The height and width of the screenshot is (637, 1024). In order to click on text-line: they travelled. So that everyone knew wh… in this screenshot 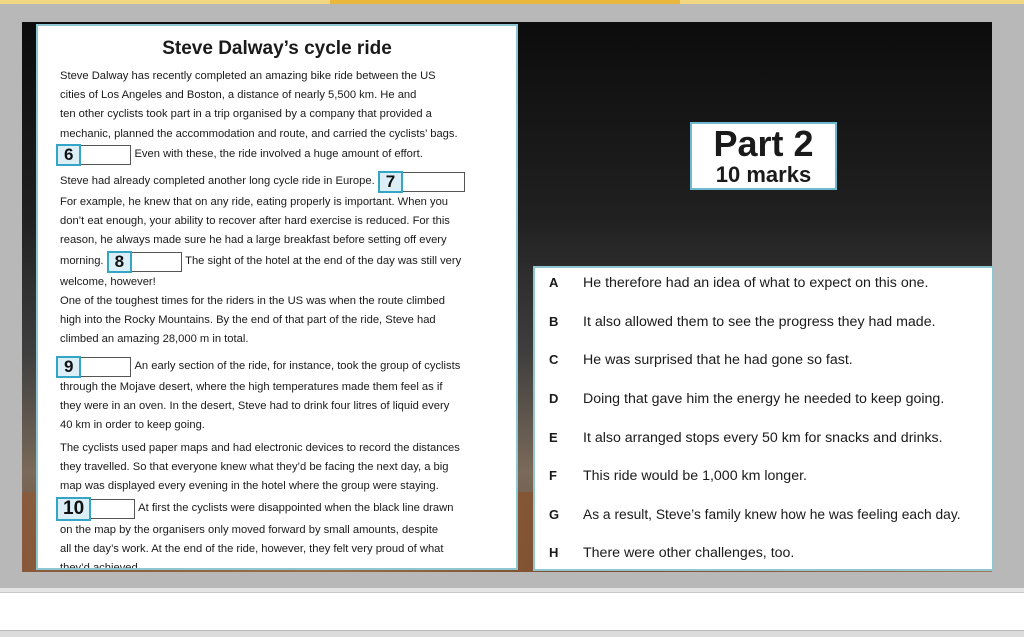, I will do `click(254, 467)`.